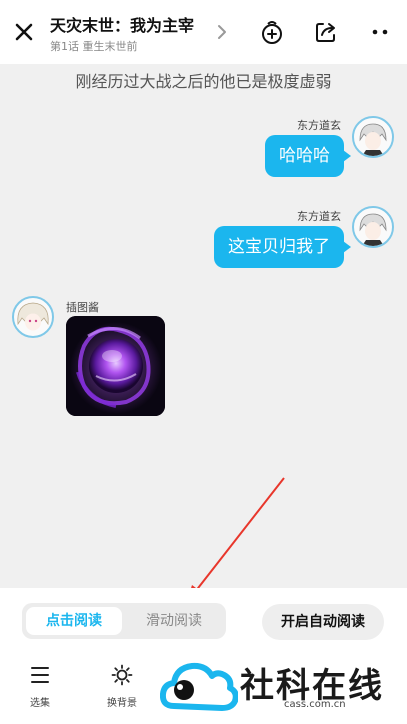 The height and width of the screenshot is (724, 407). What do you see at coordinates (40, 686) in the screenshot?
I see `nav-chapter-list: 选集` at bounding box center [40, 686].